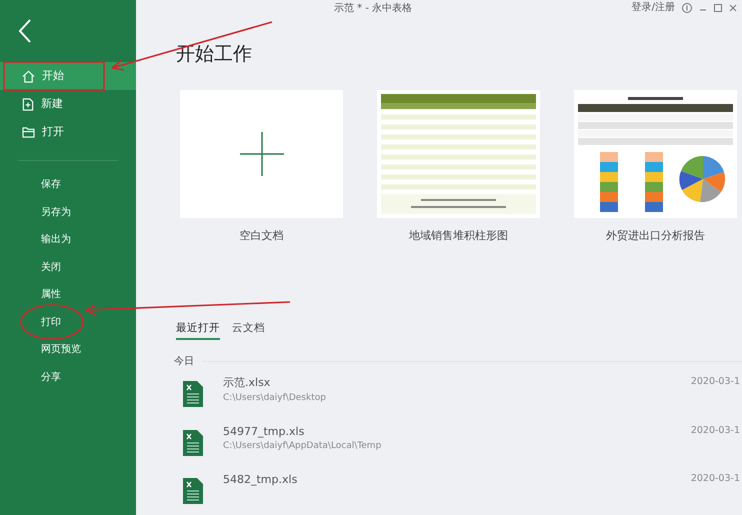 This screenshot has width=742, height=515. Describe the element at coordinates (25, 31) in the screenshot. I see `back-icon` at that location.